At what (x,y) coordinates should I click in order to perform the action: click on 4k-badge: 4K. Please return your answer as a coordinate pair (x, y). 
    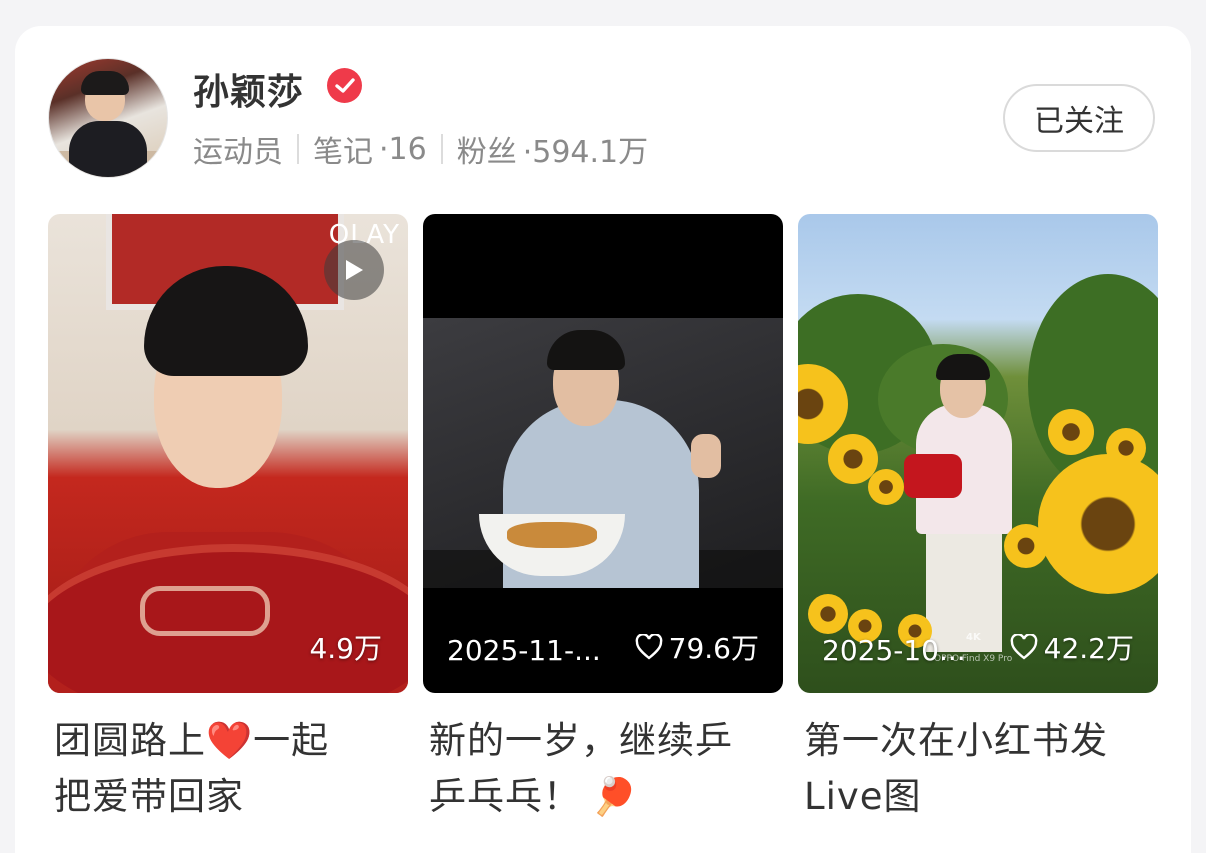
    Looking at the image, I should click on (973, 637).